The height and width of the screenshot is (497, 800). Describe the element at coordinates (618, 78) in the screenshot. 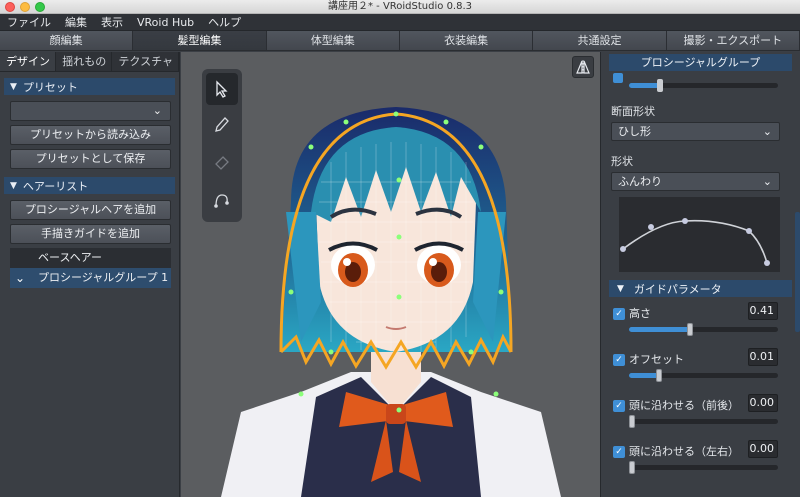

I see `checkbox` at that location.